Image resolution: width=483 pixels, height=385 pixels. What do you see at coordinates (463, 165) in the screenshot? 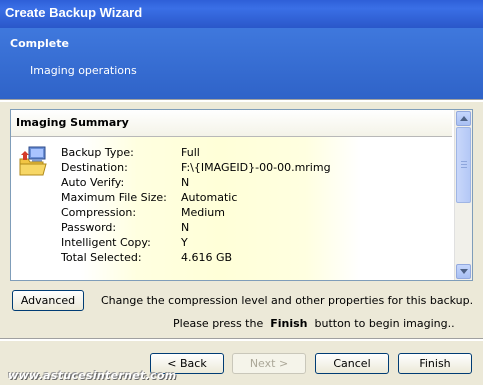
I see `scroll-thumb` at bounding box center [463, 165].